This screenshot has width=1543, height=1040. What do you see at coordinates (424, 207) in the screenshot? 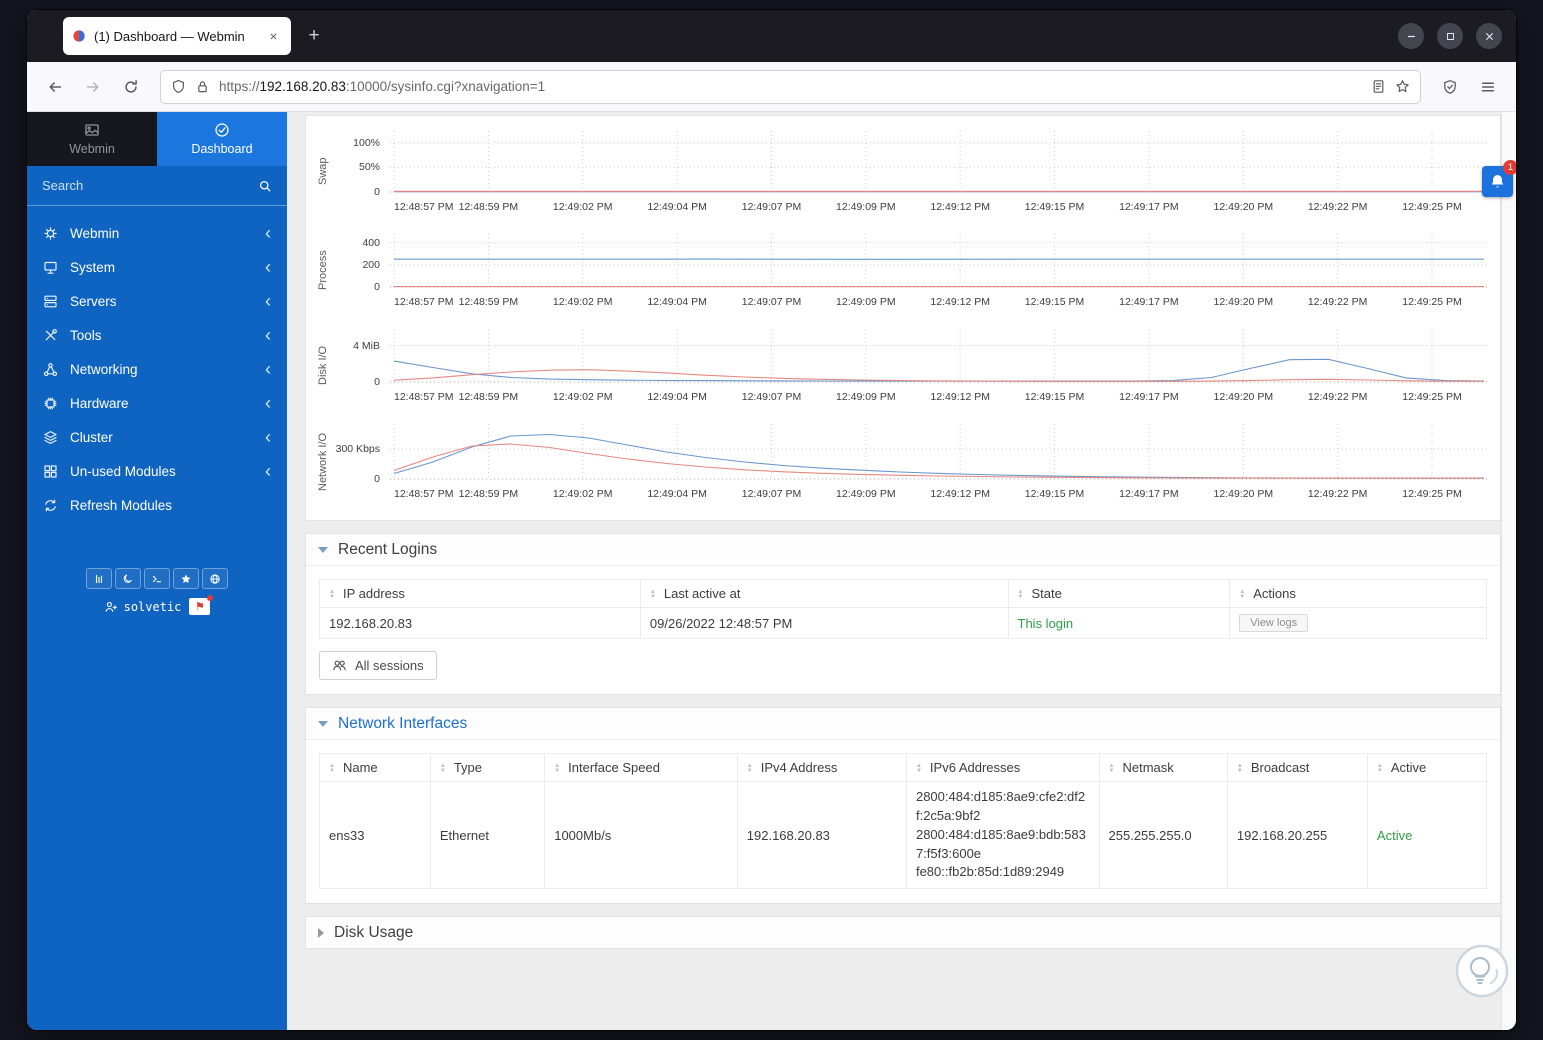
I see `x-tick-label: 12:48:57 PM` at bounding box center [424, 207].